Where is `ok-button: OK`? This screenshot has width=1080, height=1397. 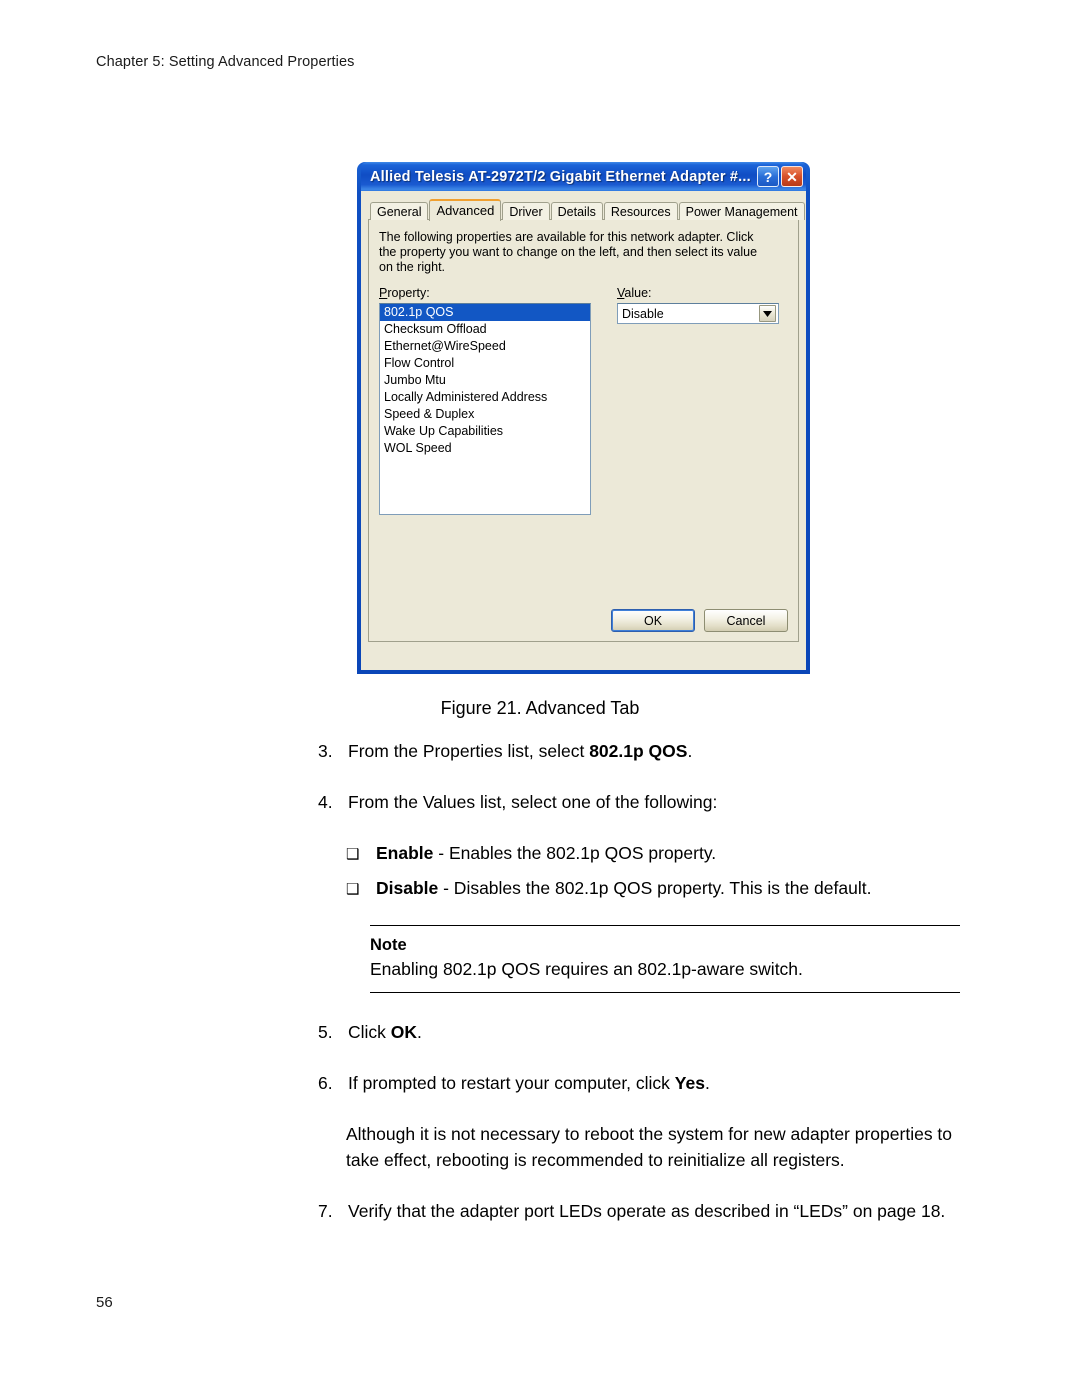
ok-button: OK is located at coordinates (653, 620).